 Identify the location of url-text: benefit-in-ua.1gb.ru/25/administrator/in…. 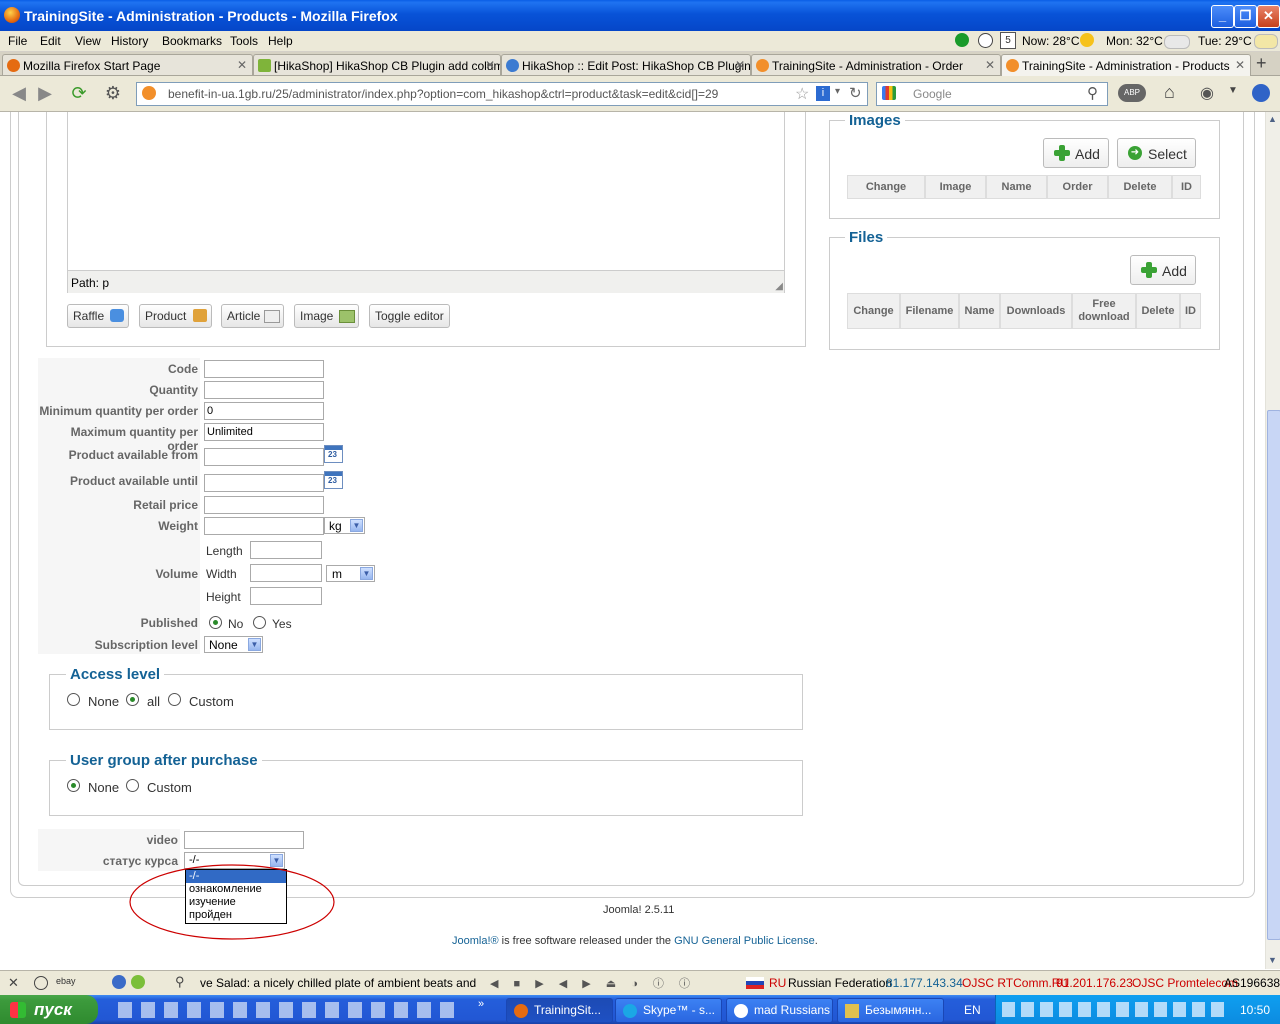
(443, 94).